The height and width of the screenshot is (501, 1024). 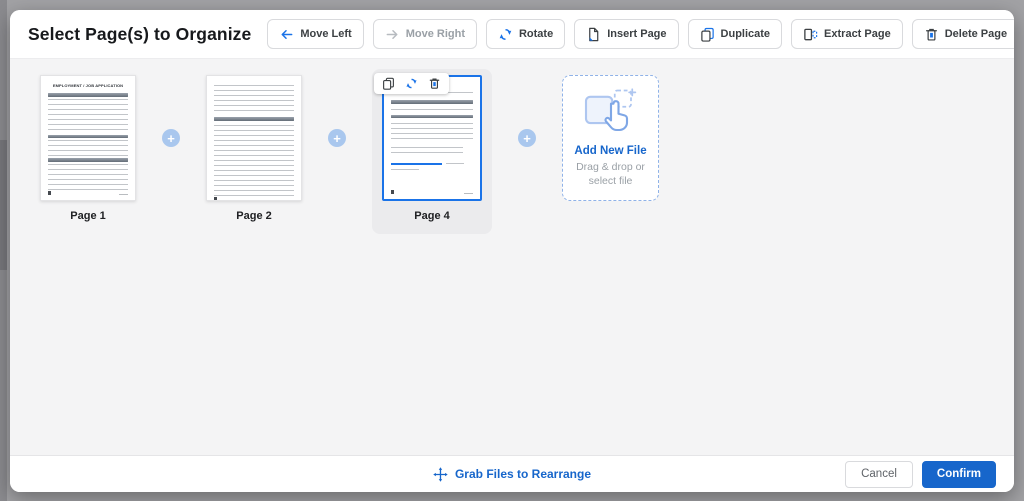 I want to click on grab-files-label: Grab Files to Rearrange, so click(x=523, y=474).